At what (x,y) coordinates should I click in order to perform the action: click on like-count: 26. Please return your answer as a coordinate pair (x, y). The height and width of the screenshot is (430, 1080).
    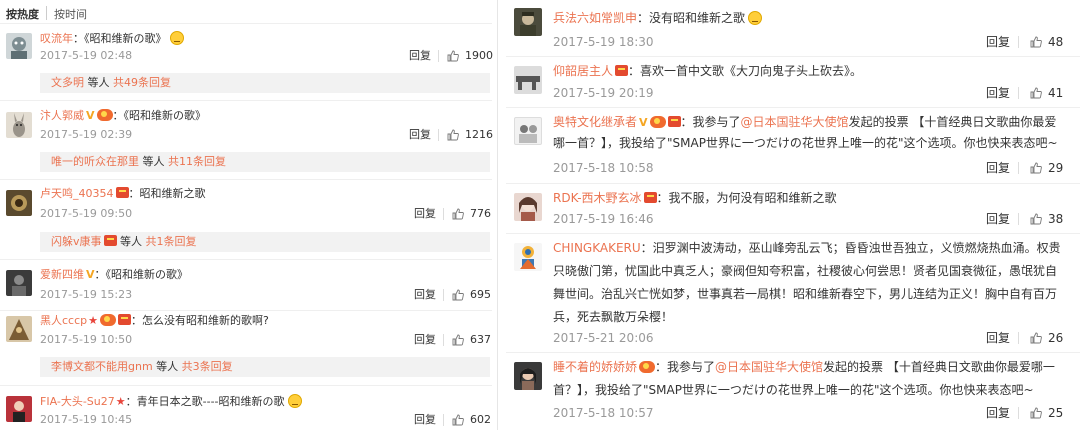
    Looking at the image, I should click on (1056, 338).